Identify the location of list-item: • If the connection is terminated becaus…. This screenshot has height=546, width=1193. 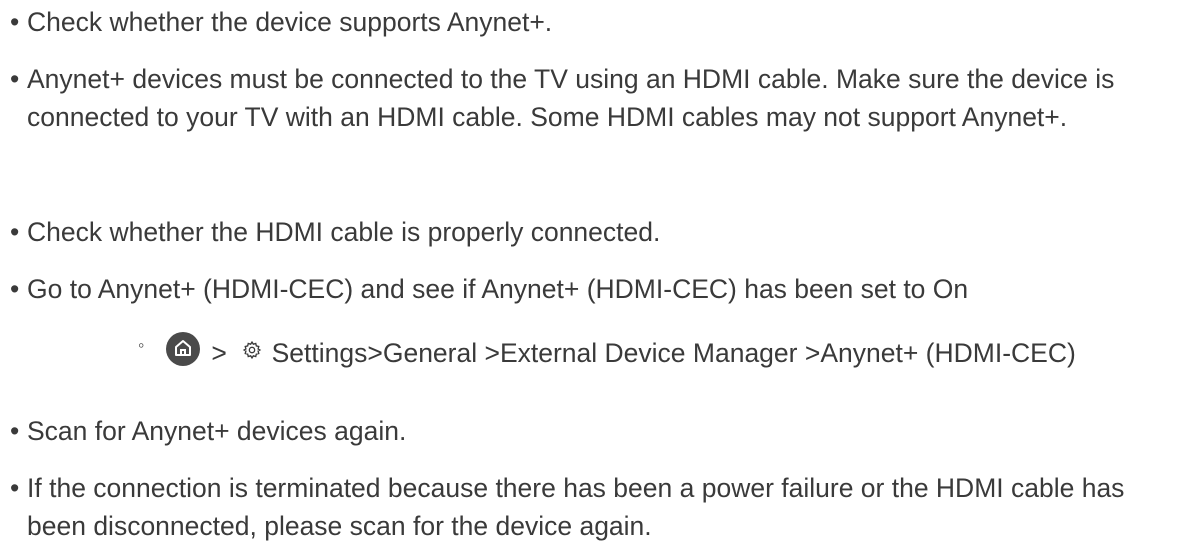
(597, 507).